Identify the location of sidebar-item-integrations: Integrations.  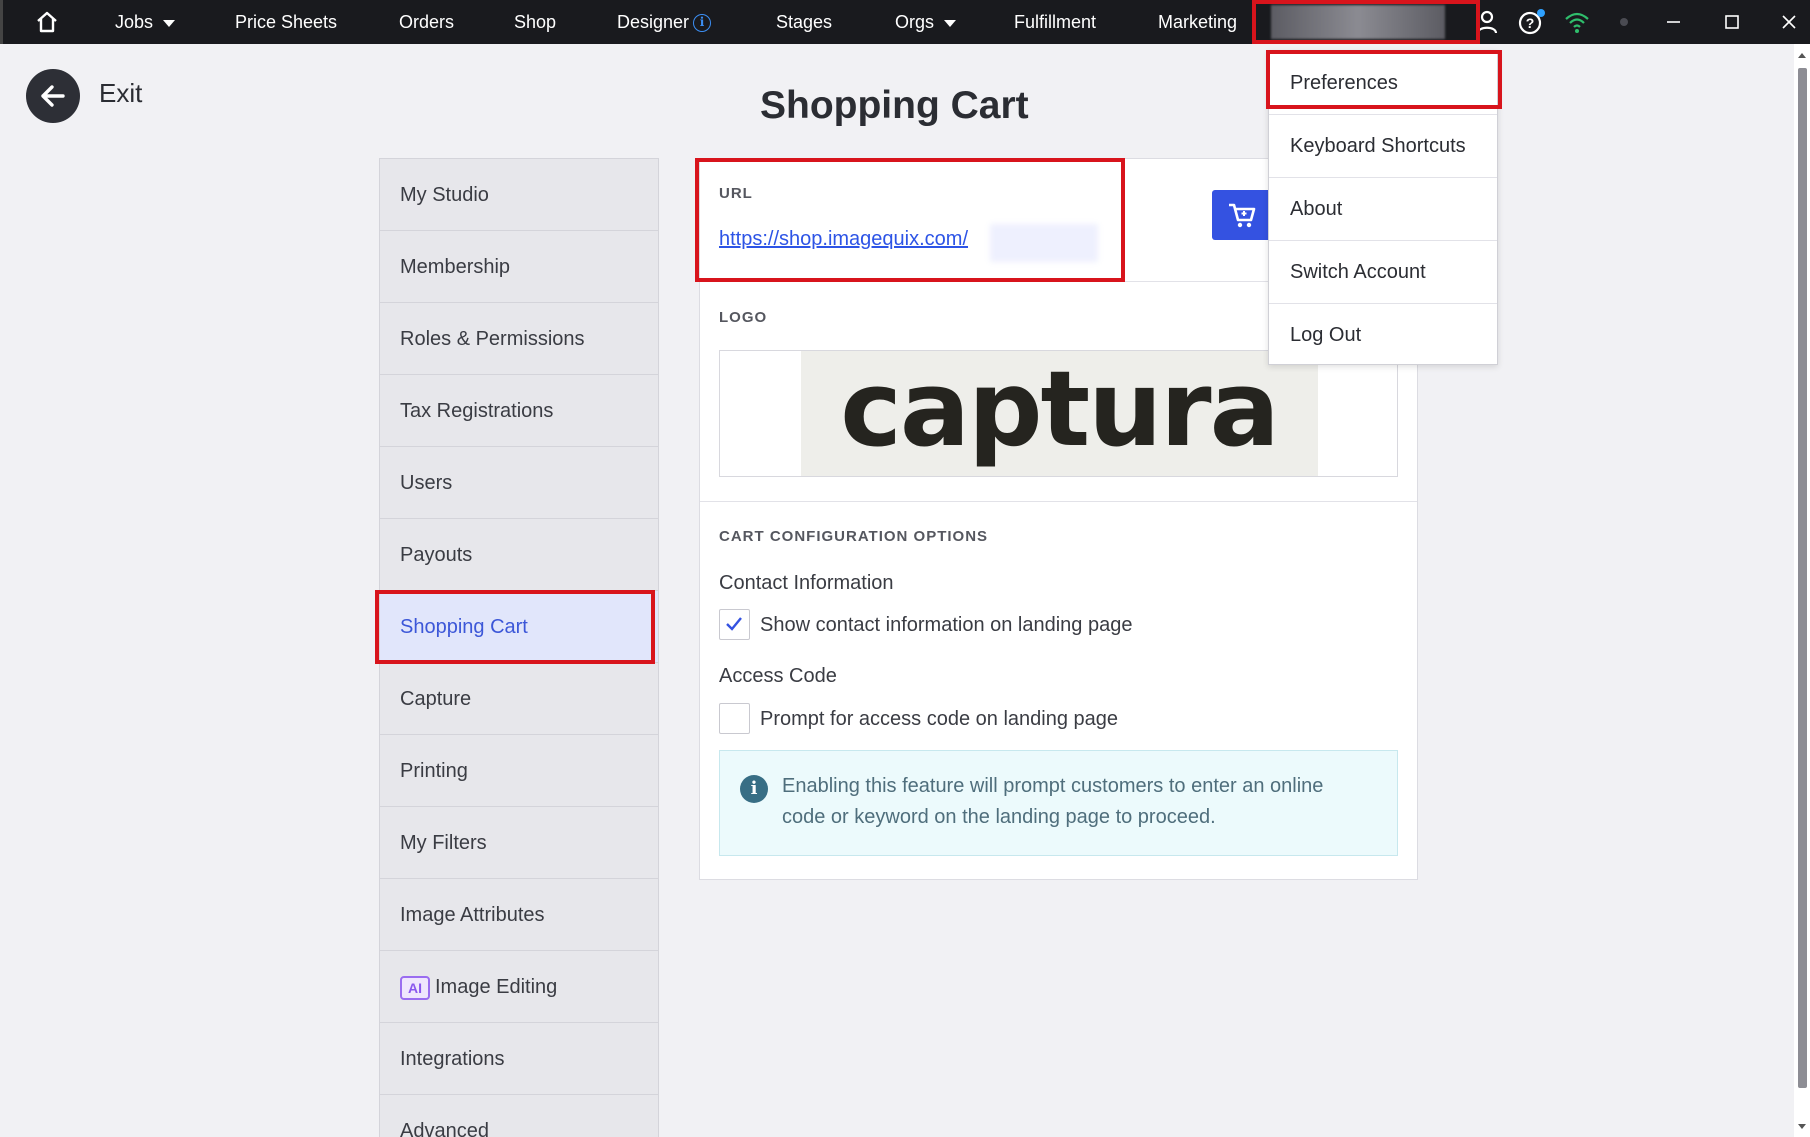
(519, 1059).